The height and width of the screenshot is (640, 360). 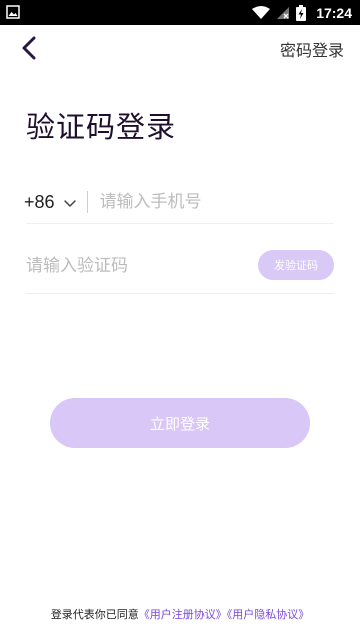 What do you see at coordinates (136, 266) in the screenshot?
I see `verification-code-input` at bounding box center [136, 266].